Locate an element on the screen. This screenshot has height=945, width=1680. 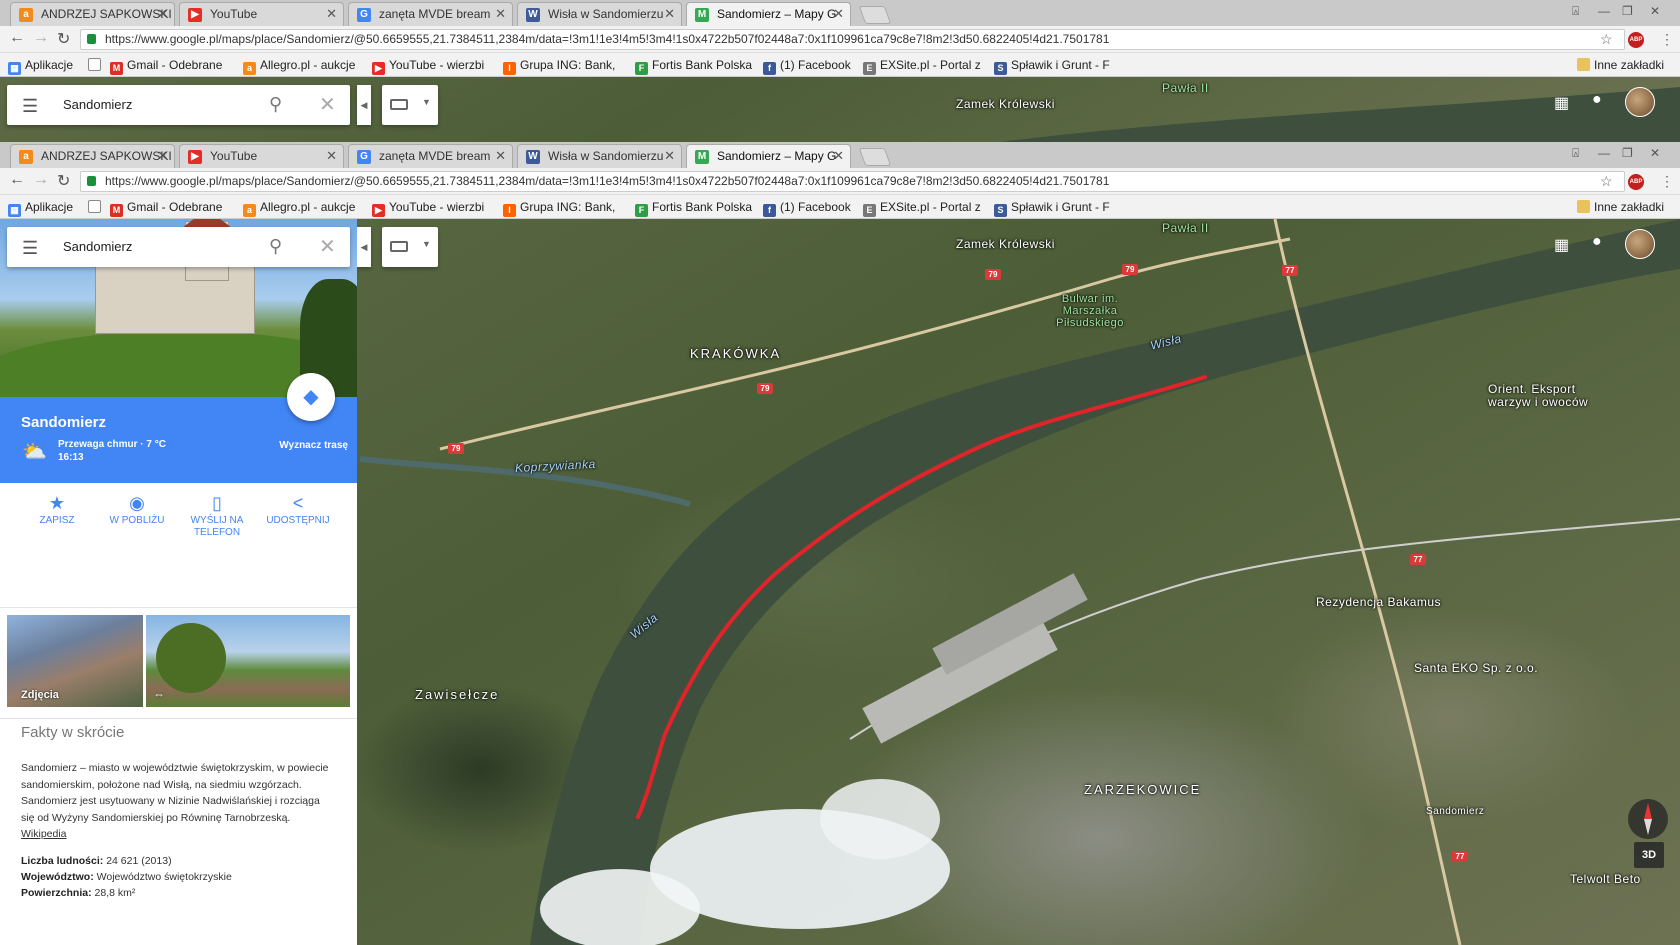
wikipedia-link: Wikipedia is located at coordinates (44, 834).